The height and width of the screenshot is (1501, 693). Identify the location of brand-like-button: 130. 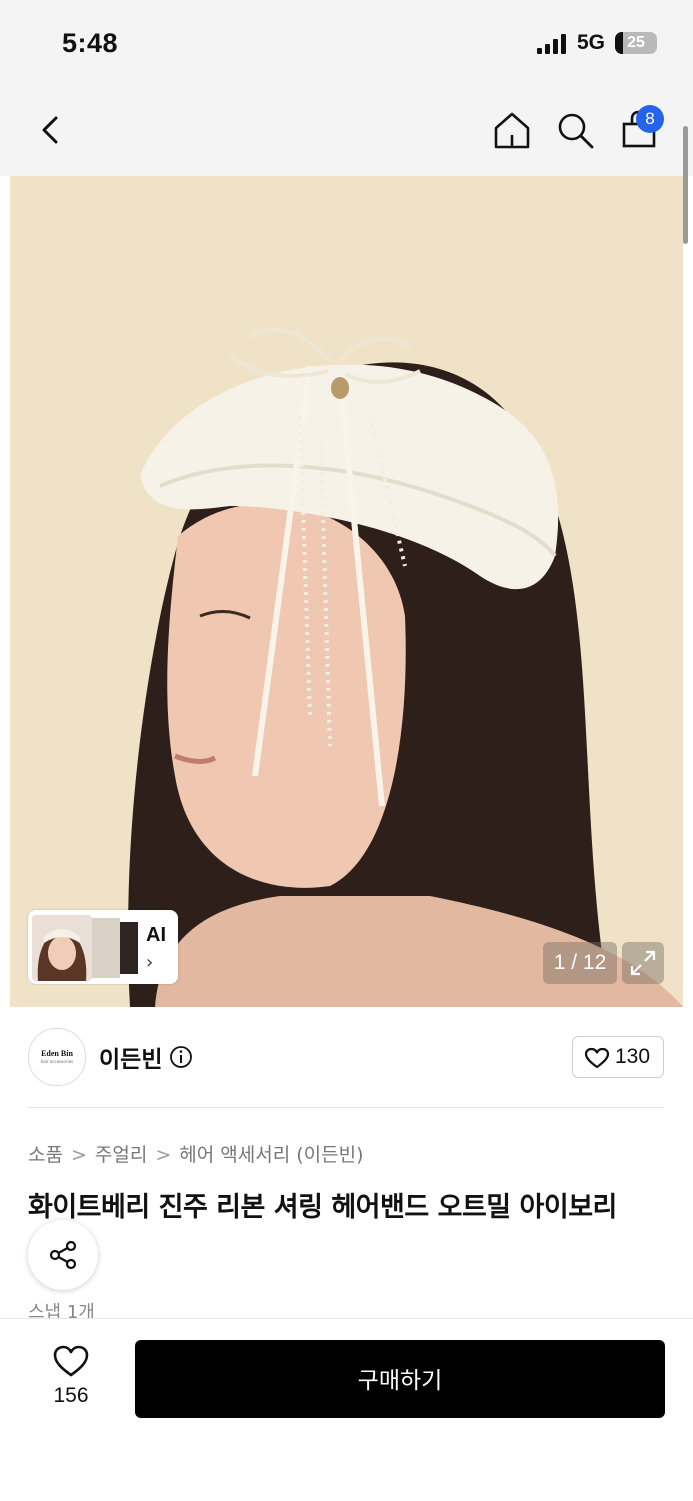
(618, 1057).